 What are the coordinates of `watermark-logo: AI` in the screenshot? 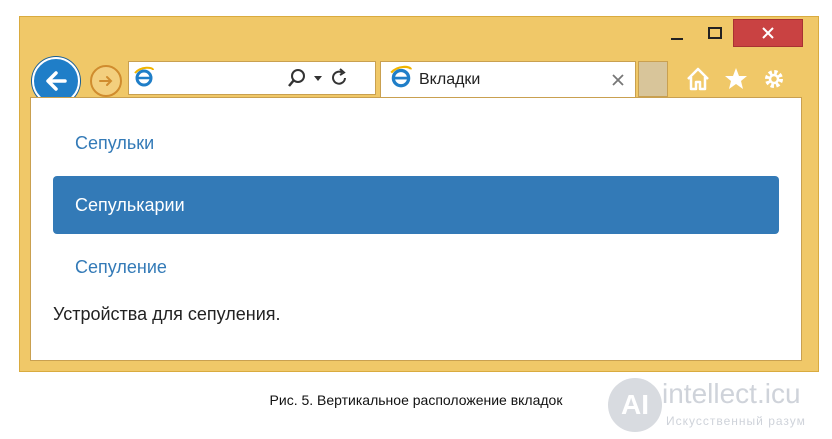 It's located at (635, 405).